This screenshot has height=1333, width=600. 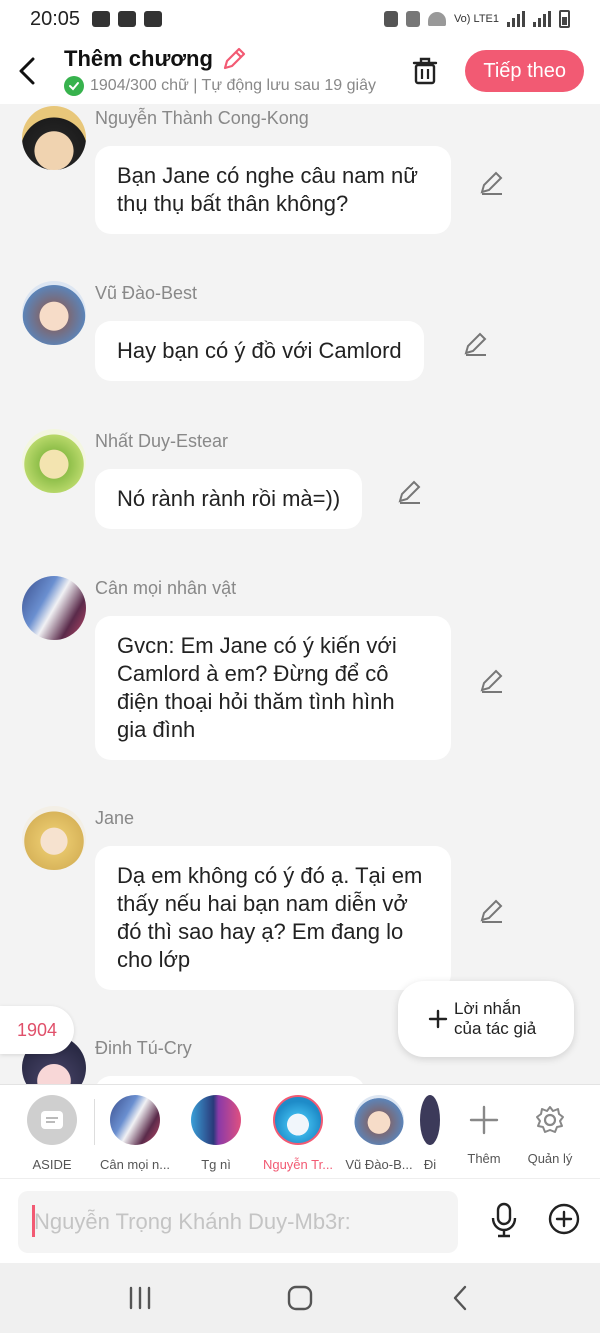 What do you see at coordinates (234, 59) in the screenshot?
I see `edit-title-icon` at bounding box center [234, 59].